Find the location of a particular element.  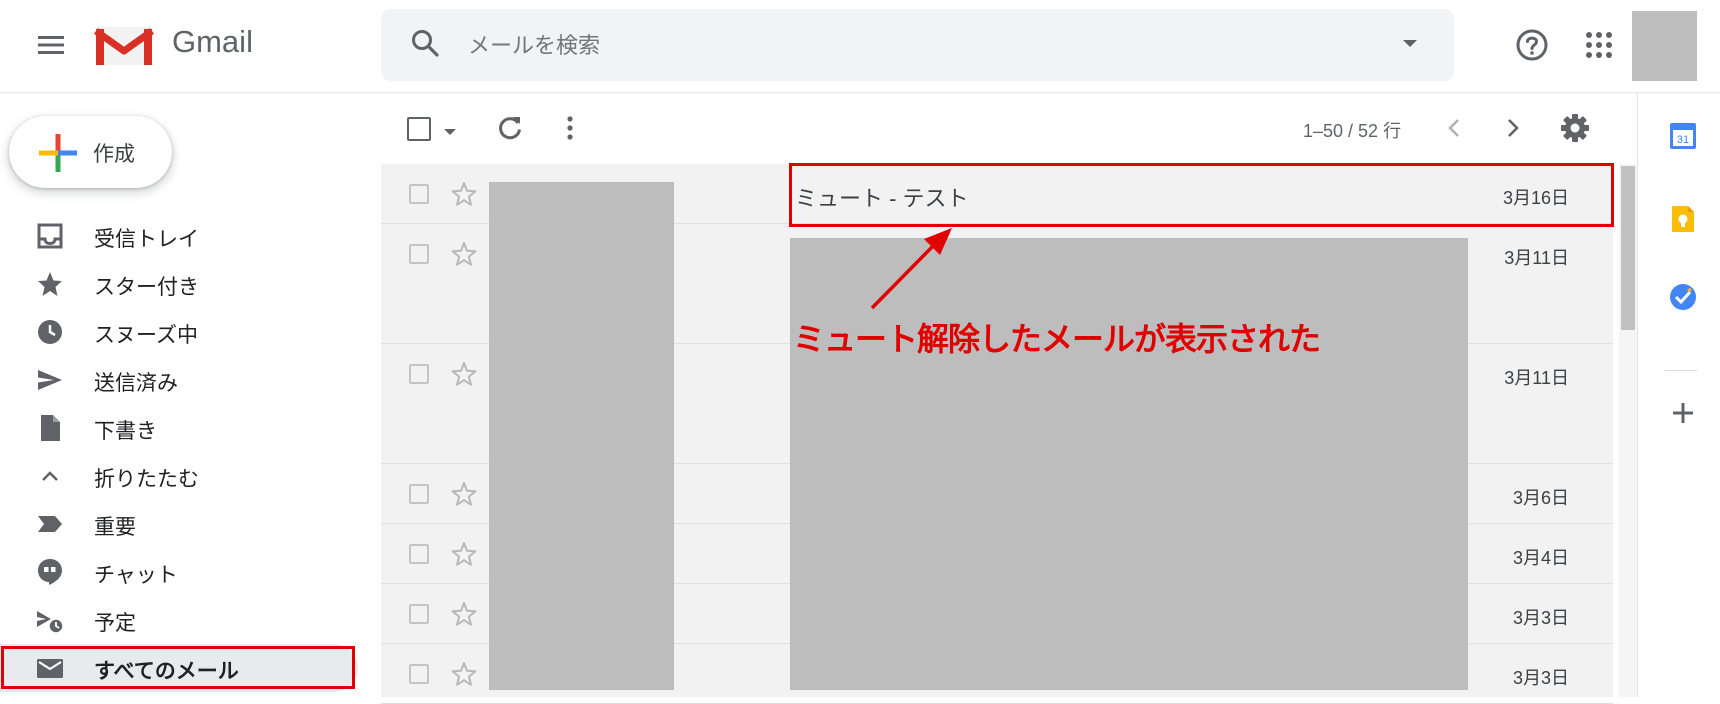

sidebar-item-label: 重要 is located at coordinates (115, 527).